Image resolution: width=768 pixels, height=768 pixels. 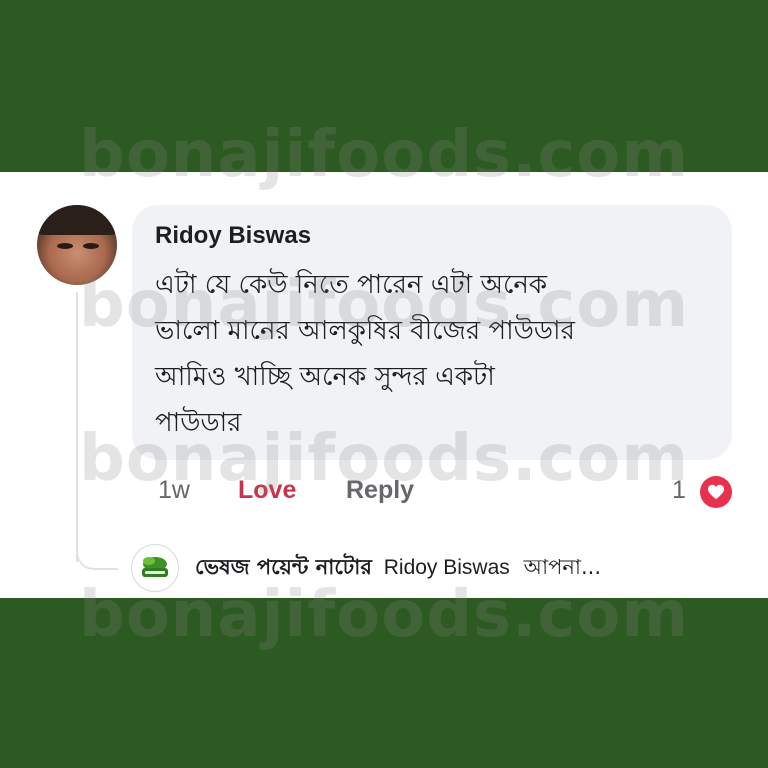 I want to click on avatar-eye-left, so click(x=65, y=246).